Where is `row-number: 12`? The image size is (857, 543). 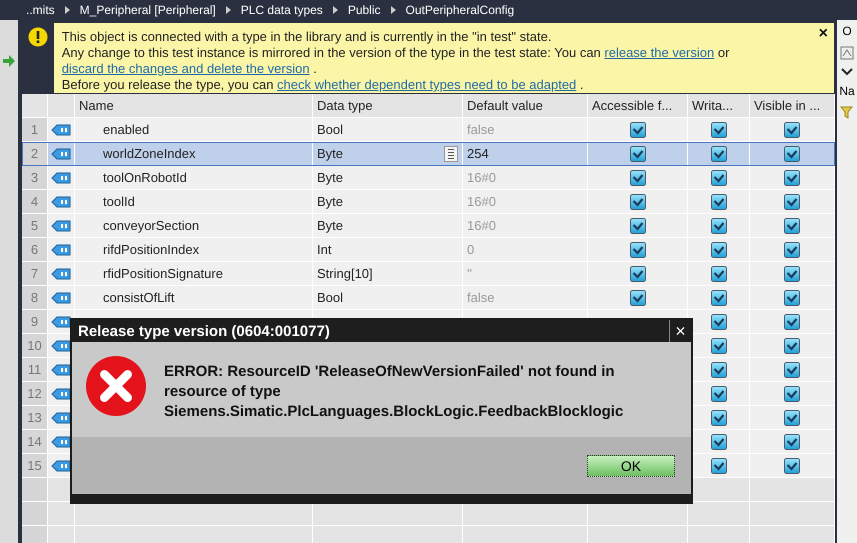
row-number: 12 is located at coordinates (35, 393).